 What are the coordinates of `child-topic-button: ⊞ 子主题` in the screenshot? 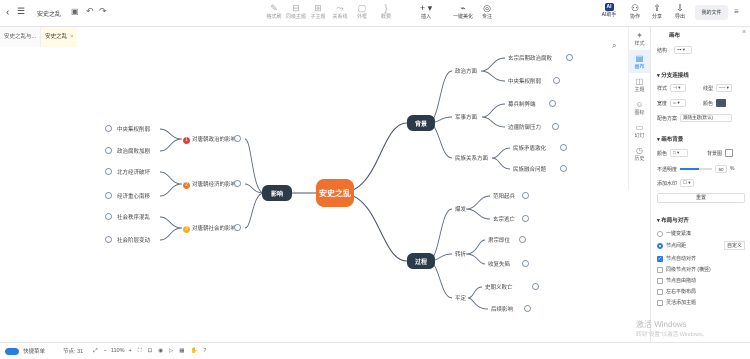 It's located at (318, 12).